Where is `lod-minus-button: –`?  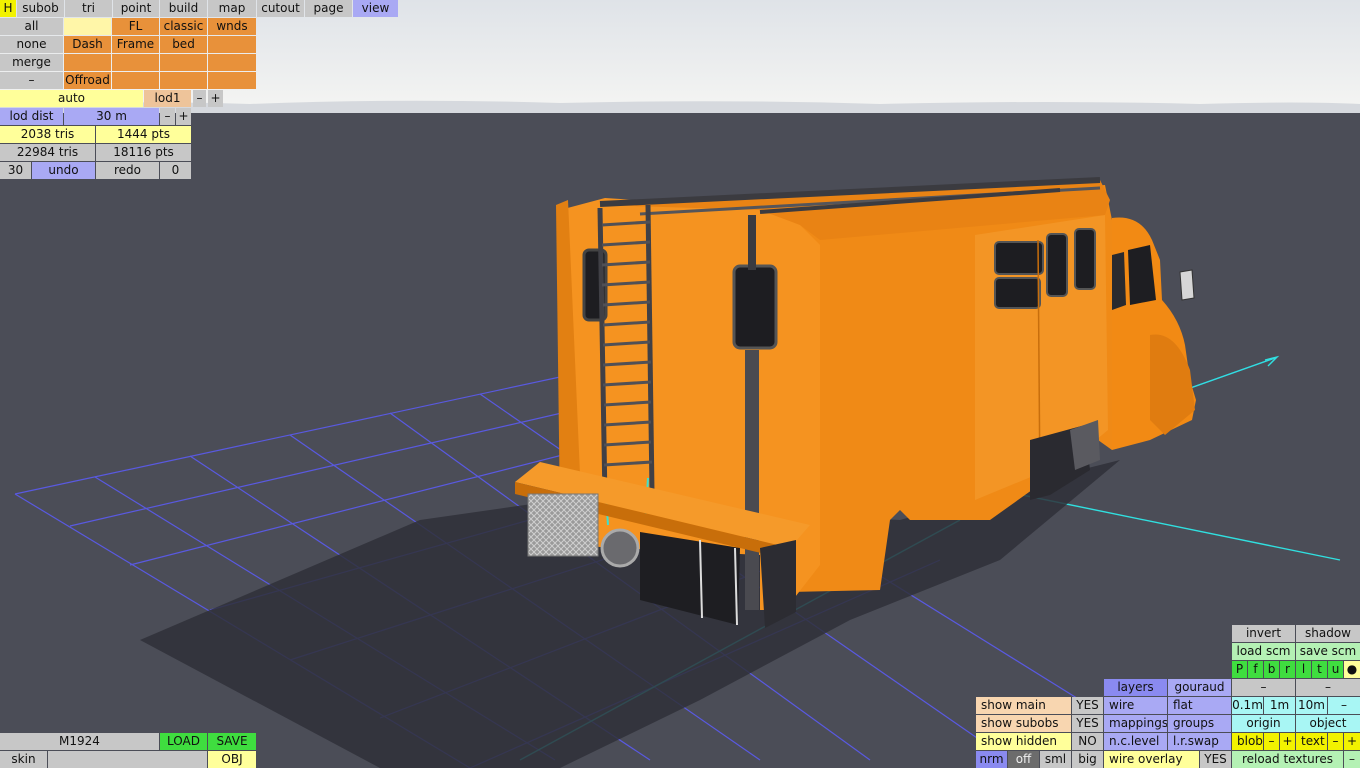 lod-minus-button: – is located at coordinates (199, 98).